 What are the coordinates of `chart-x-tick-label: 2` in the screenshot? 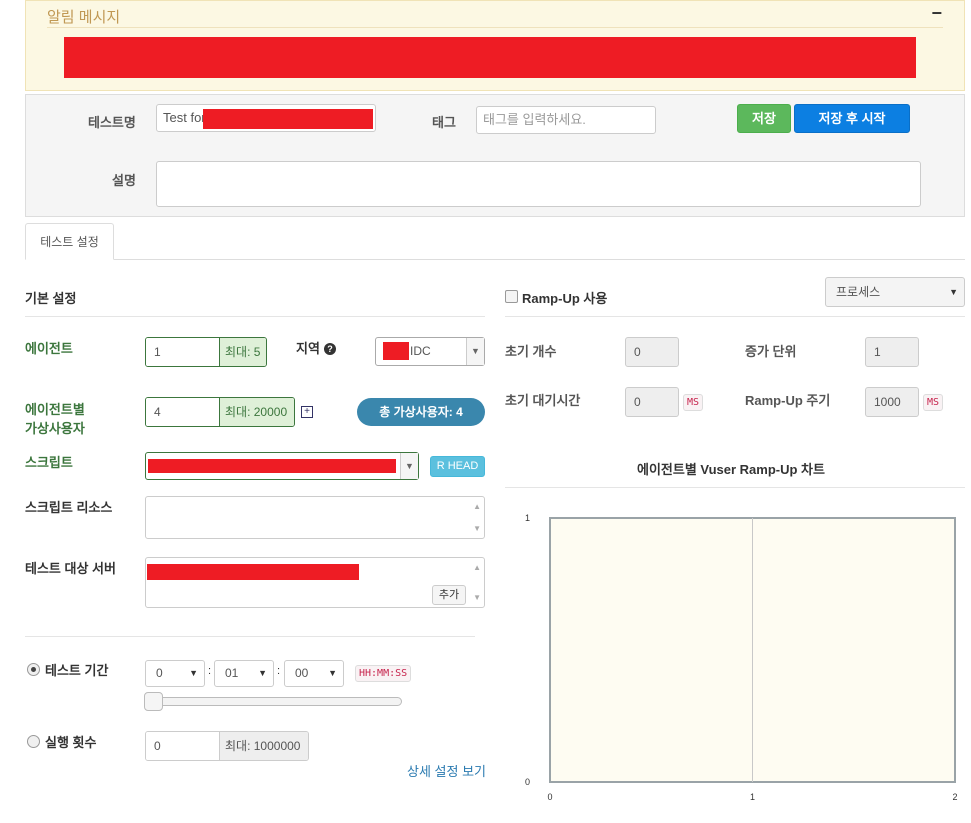 It's located at (954, 797).